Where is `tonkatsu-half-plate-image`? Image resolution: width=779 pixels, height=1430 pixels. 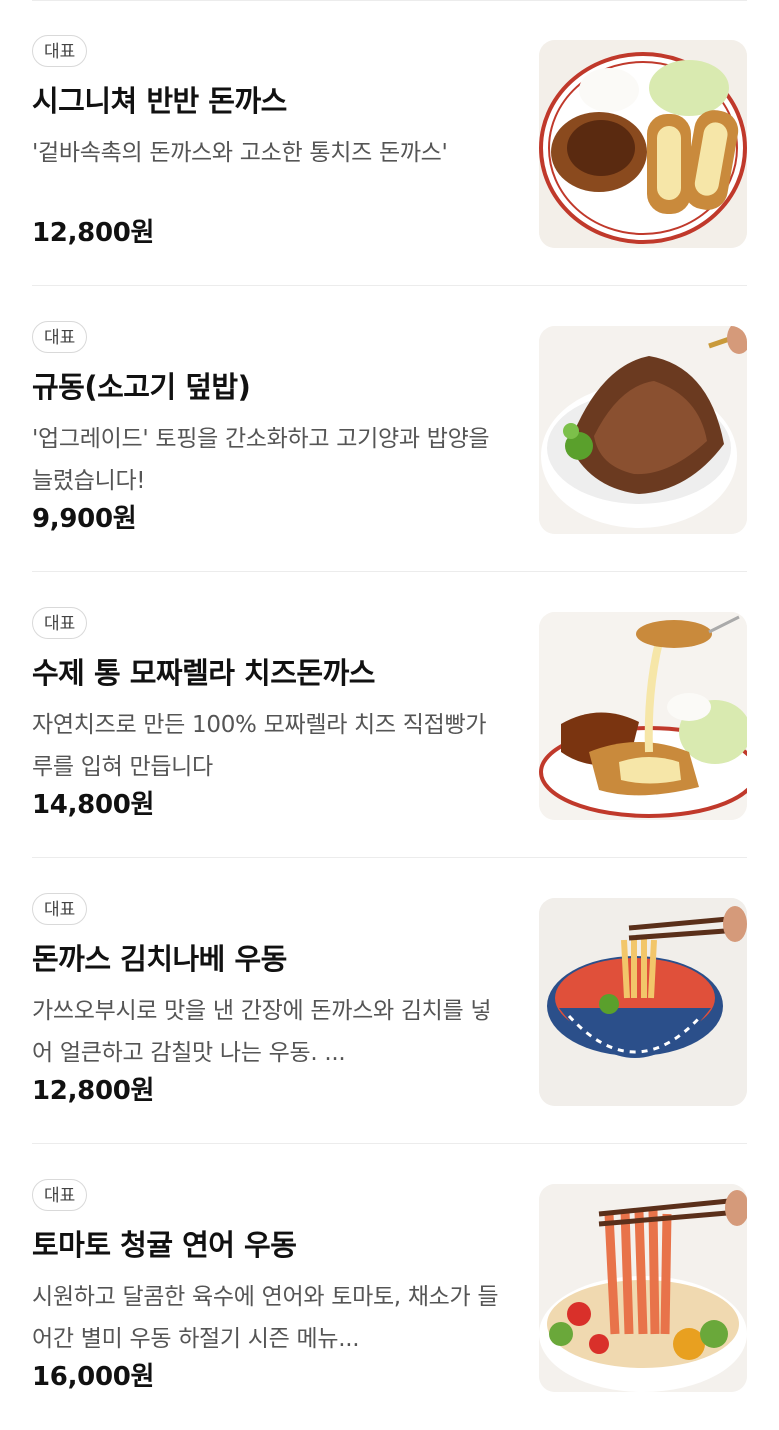 tonkatsu-half-plate-image is located at coordinates (643, 144).